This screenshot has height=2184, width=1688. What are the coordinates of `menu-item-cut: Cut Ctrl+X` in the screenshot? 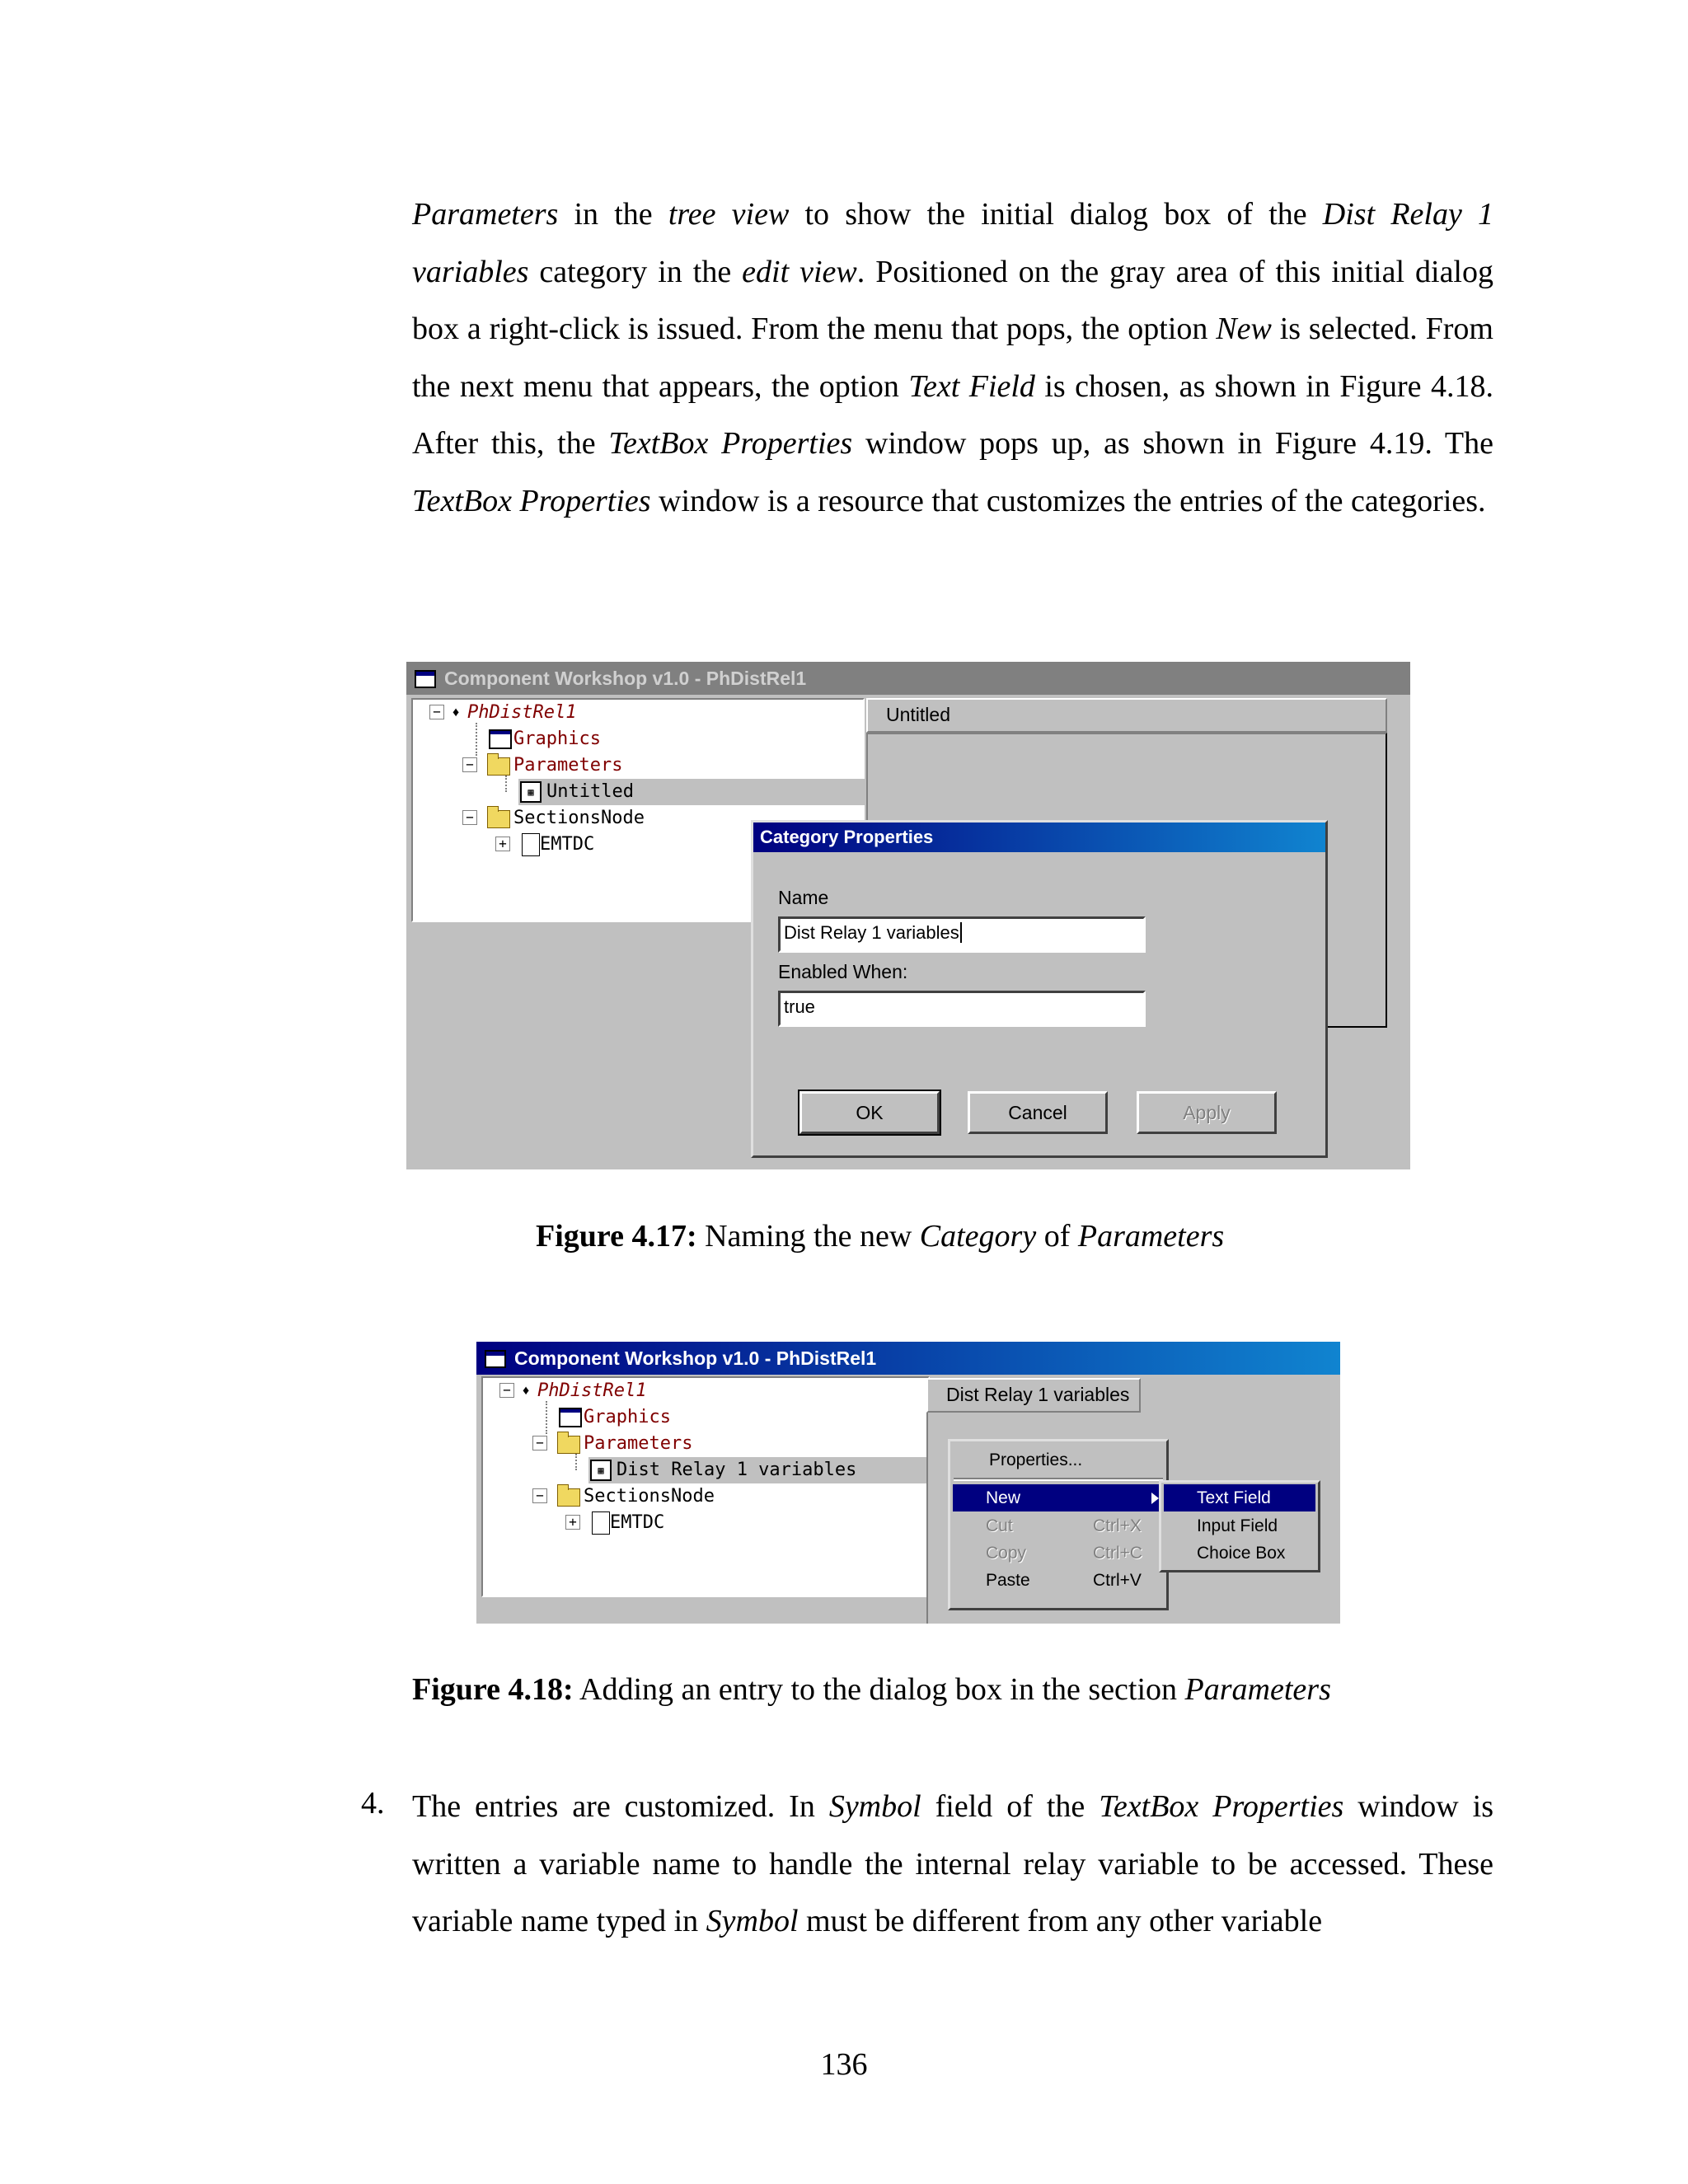 It's located at (1059, 1526).